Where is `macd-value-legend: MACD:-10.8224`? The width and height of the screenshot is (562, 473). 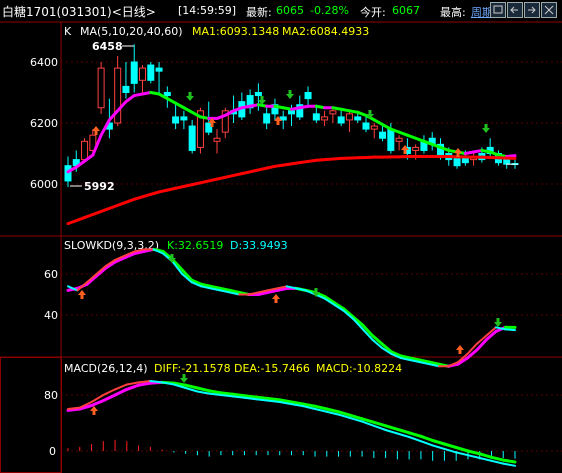 macd-value-legend: MACD:-10.8224 is located at coordinates (359, 368).